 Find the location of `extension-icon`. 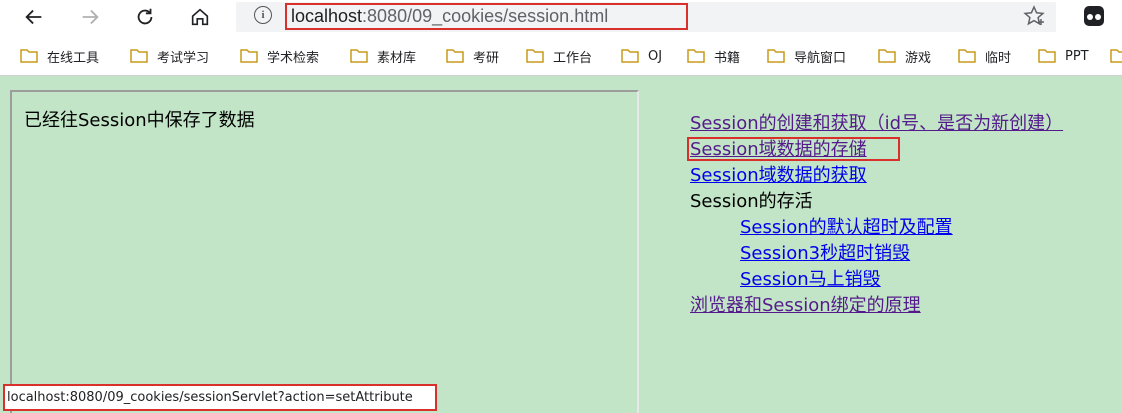

extension-icon is located at coordinates (1094, 16).